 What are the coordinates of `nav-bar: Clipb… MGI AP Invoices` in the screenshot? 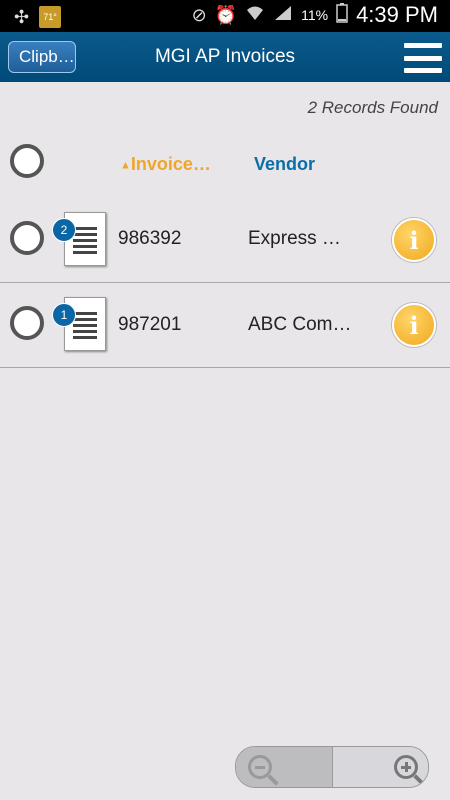 It's located at (225, 57).